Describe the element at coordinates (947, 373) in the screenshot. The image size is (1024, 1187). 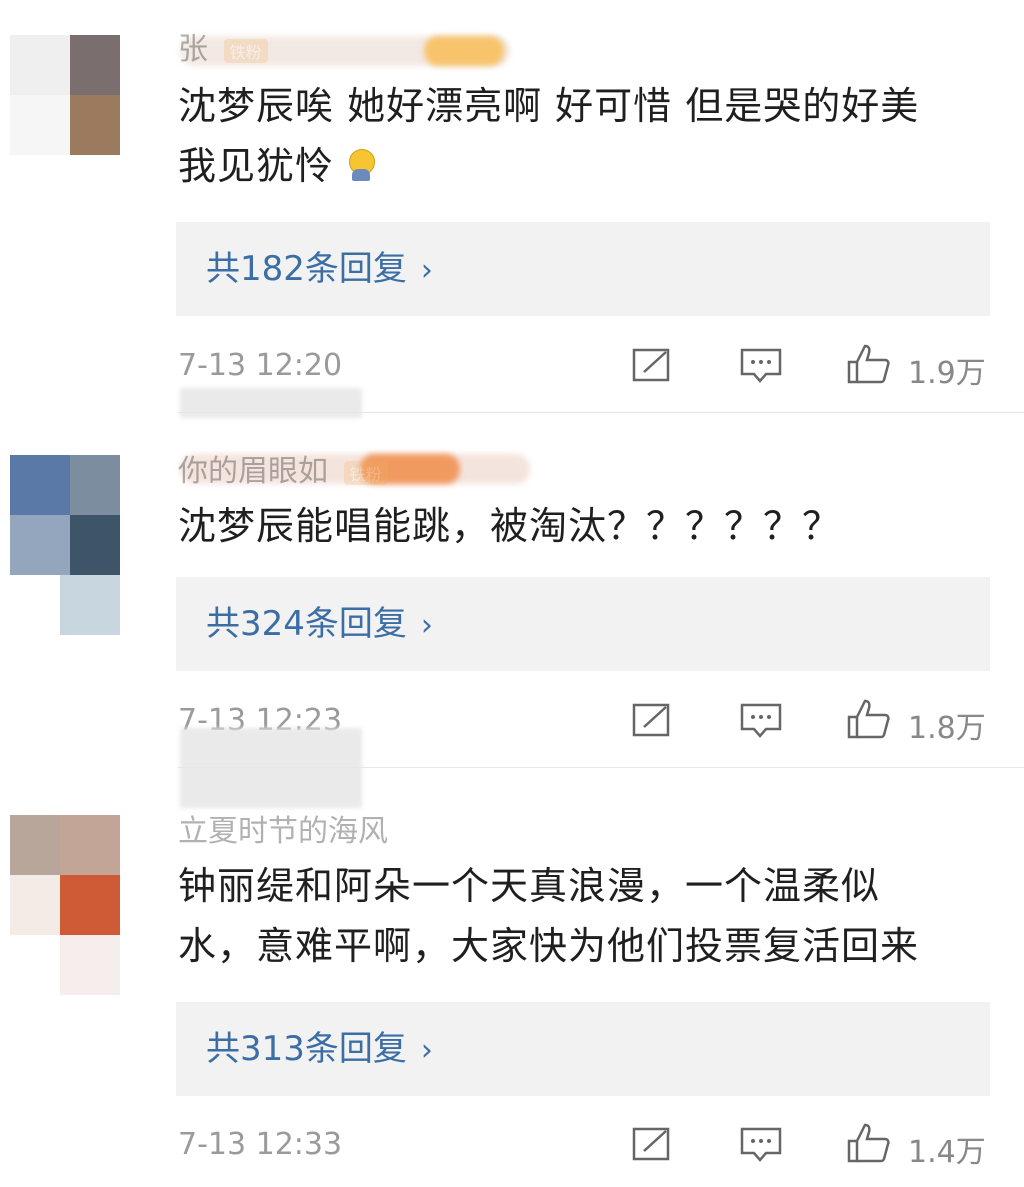
I see `like-count: 1.9万` at that location.